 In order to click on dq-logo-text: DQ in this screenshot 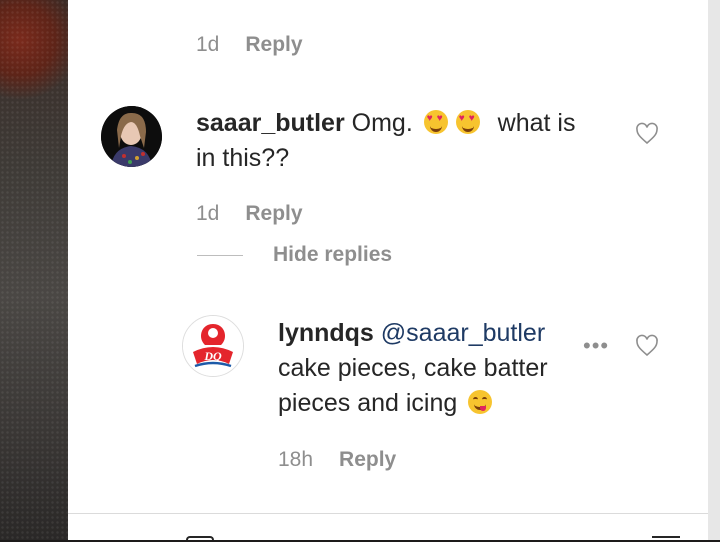, I will do `click(212, 356)`.